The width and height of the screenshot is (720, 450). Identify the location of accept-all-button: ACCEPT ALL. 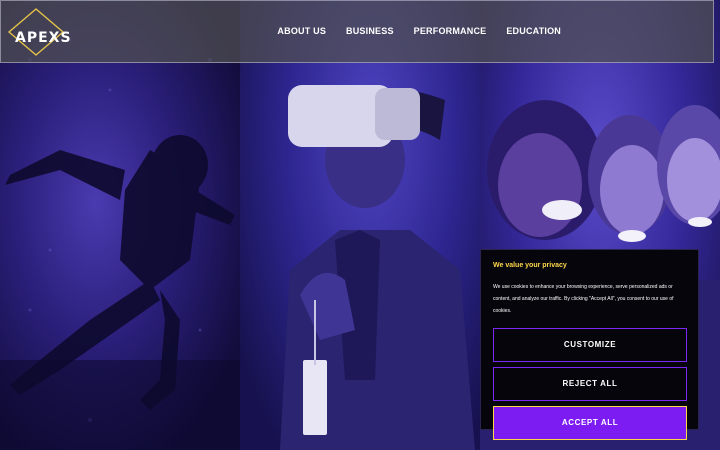
(590, 423).